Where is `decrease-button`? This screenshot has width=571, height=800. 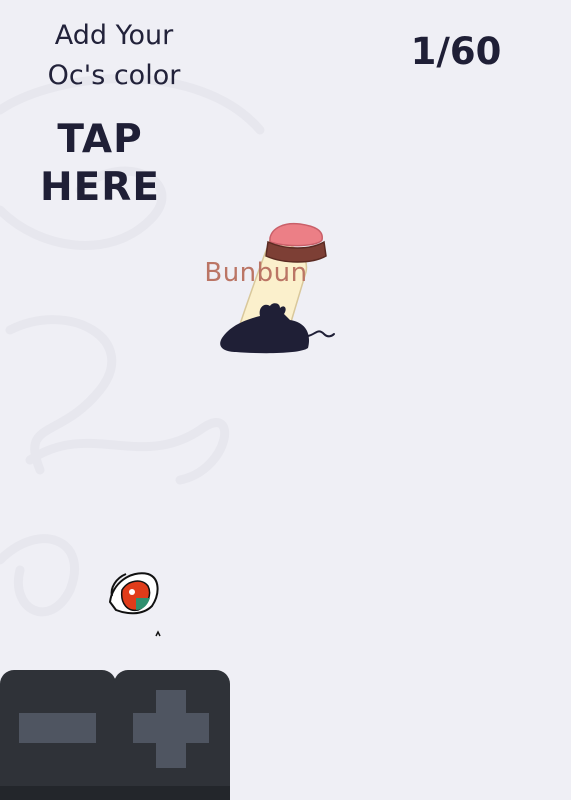
decrease-button is located at coordinates (58, 735).